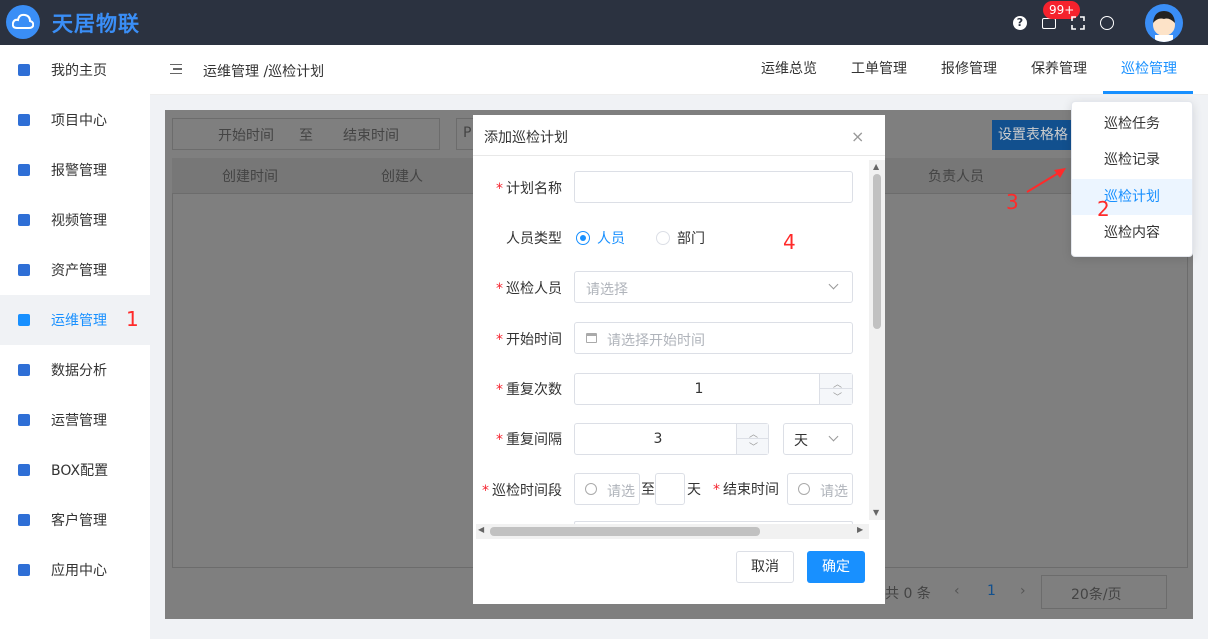 The image size is (1208, 639). I want to click on apps-icon, so click(24, 570).